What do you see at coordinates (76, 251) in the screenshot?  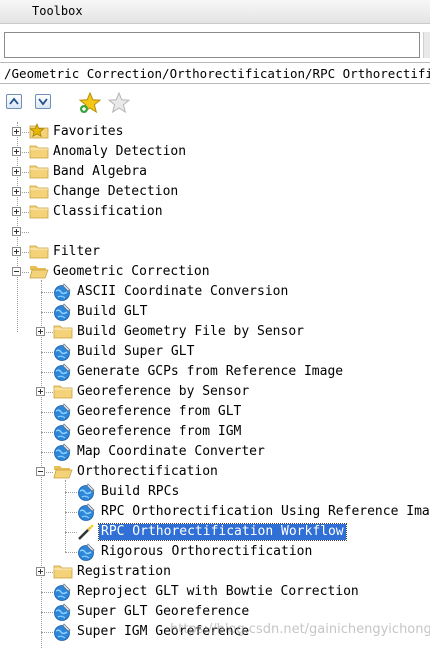 I see `tree-item-label: Filter` at bounding box center [76, 251].